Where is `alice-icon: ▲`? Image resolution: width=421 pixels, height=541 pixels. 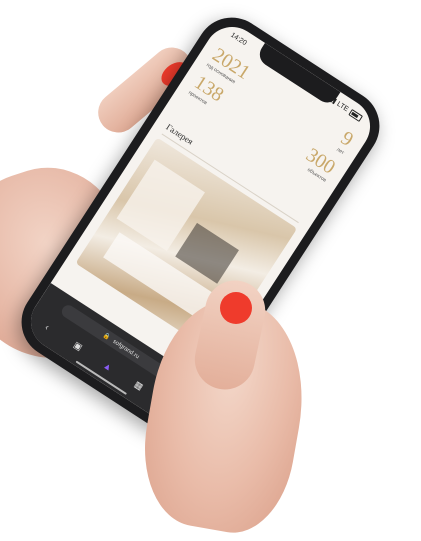
alice-icon: ▲ is located at coordinates (108, 366).